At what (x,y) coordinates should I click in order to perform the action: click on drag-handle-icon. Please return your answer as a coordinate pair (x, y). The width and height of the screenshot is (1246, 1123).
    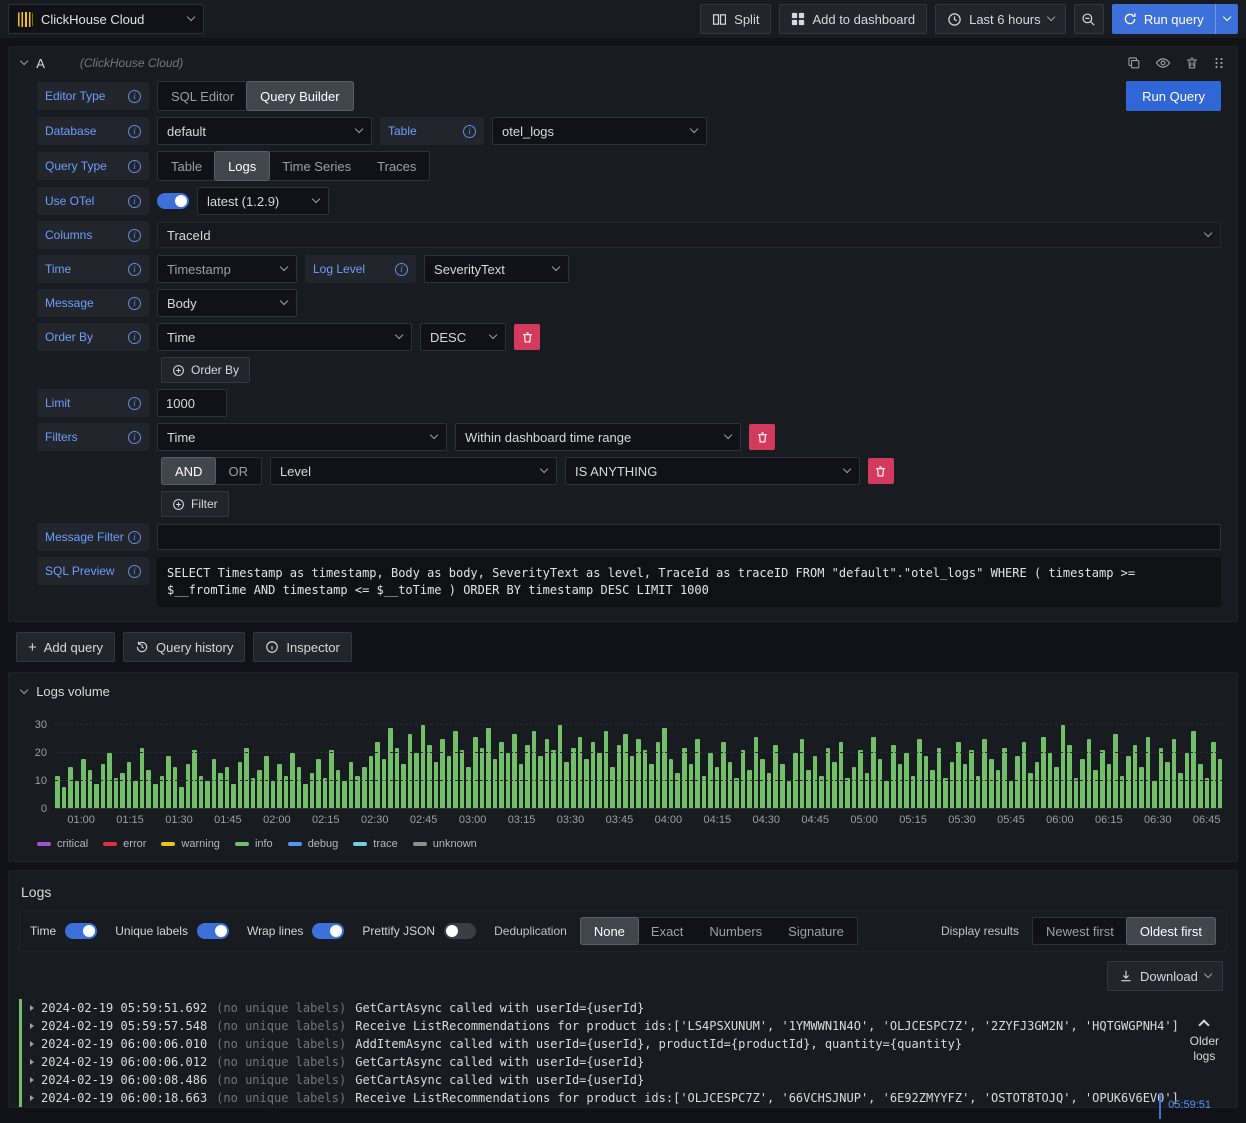
    Looking at the image, I should click on (1219, 63).